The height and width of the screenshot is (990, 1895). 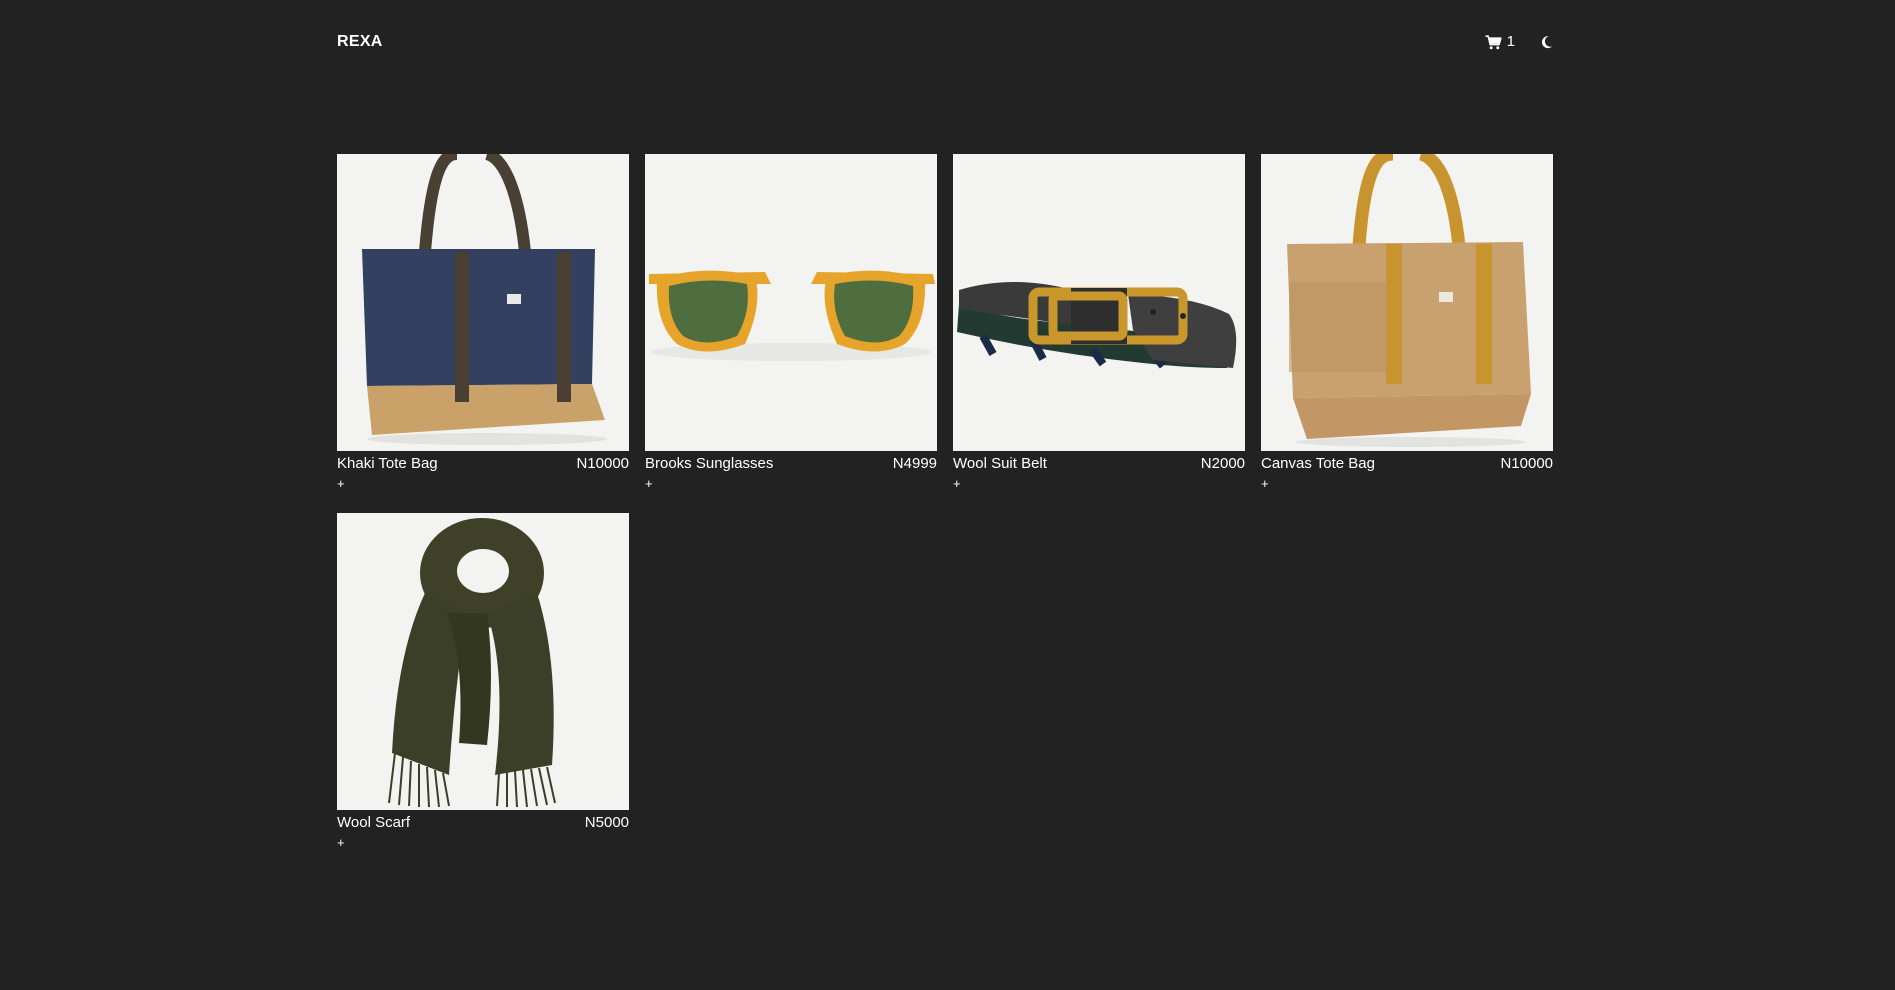 I want to click on product-price: N4999, so click(x=914, y=463).